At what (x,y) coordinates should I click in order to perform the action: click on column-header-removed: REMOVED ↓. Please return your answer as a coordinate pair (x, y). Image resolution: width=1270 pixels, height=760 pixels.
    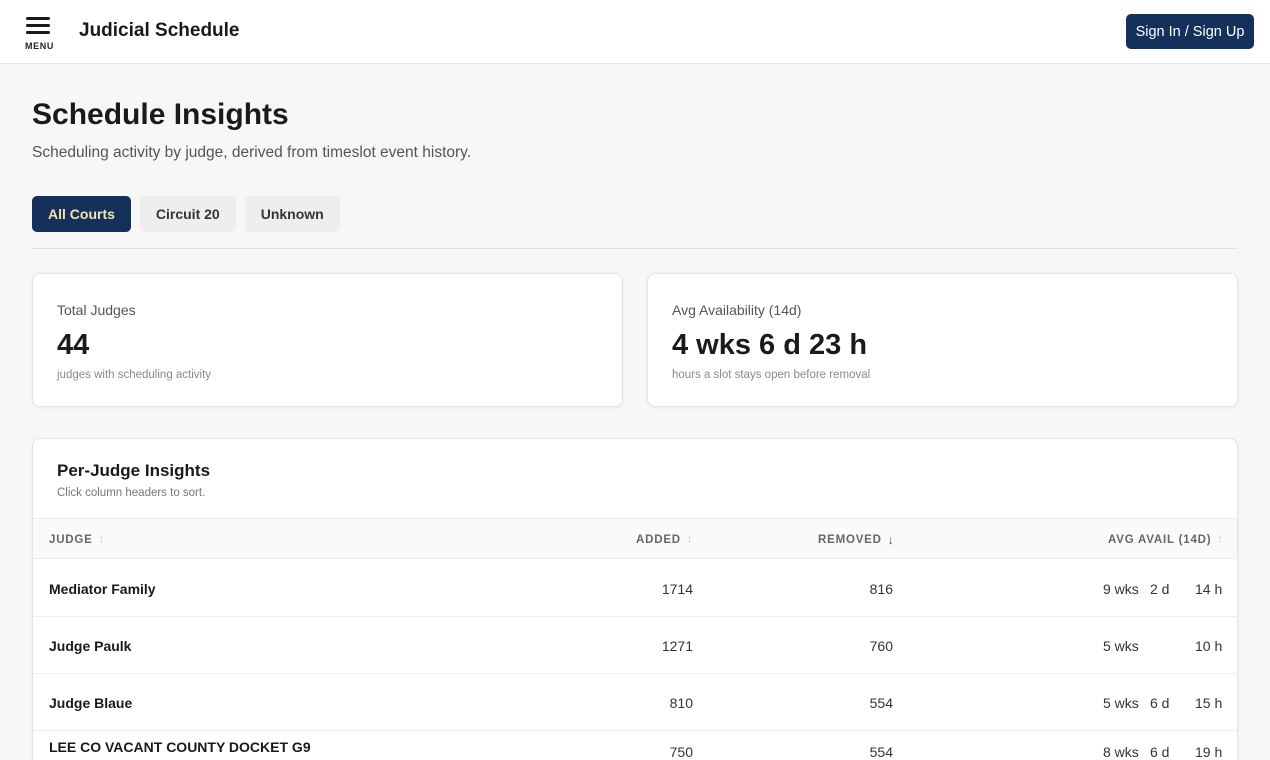
    Looking at the image, I should click on (856, 539).